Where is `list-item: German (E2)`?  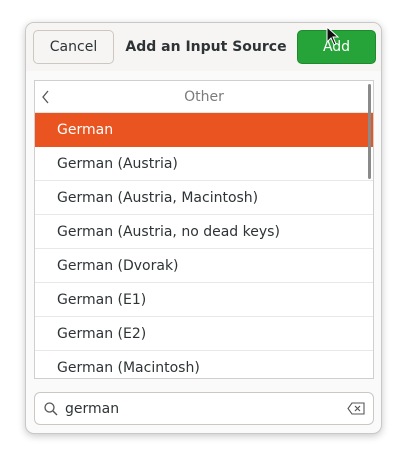 list-item: German (E2) is located at coordinates (204, 334).